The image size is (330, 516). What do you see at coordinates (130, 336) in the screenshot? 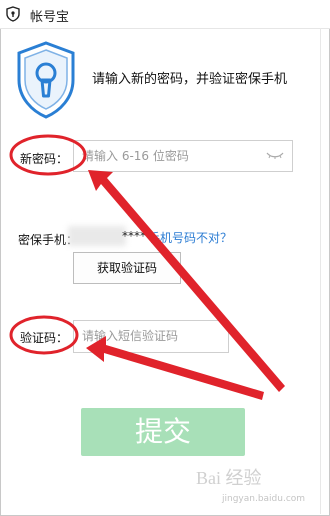
I see `sms-code-placeholder: 请输入短信验证码` at bounding box center [130, 336].